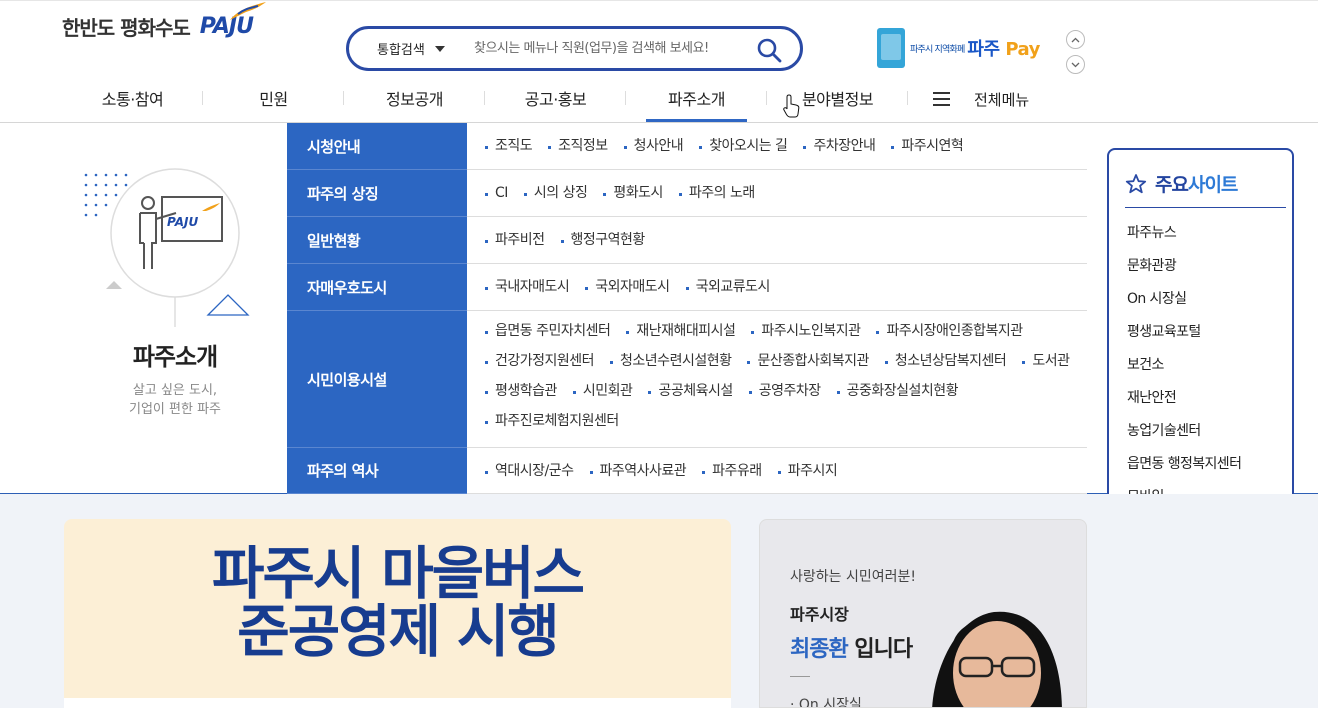  Describe the element at coordinates (1209, 370) in the screenshot. I see `main-site-link: 보건소` at that location.